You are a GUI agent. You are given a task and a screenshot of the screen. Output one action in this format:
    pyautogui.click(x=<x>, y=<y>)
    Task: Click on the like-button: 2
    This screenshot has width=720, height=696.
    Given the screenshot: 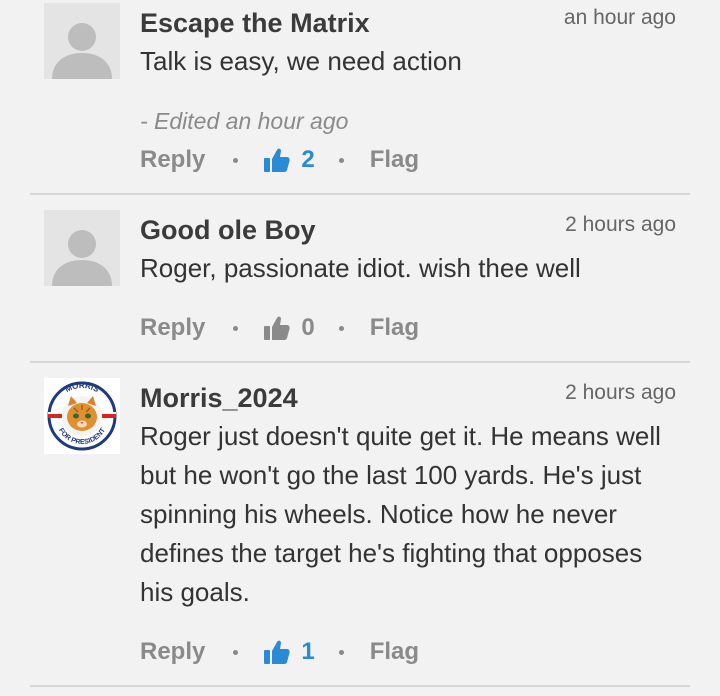 What is the action you would take?
    pyautogui.click(x=289, y=160)
    